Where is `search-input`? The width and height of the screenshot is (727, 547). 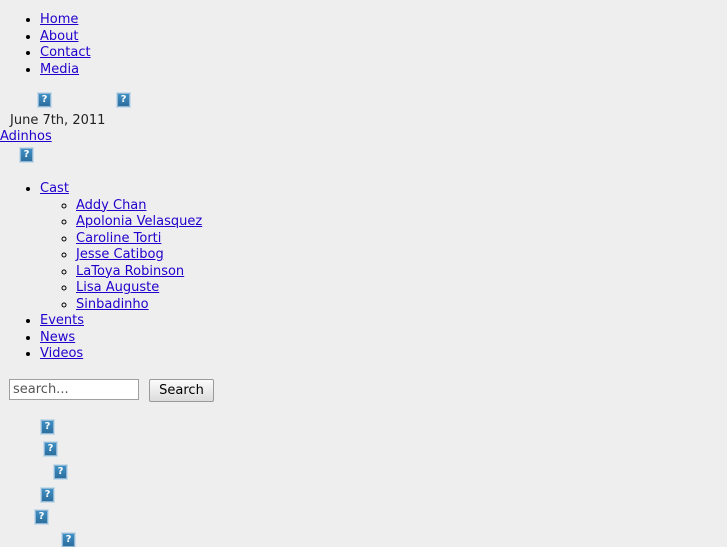
search-input is located at coordinates (74, 389).